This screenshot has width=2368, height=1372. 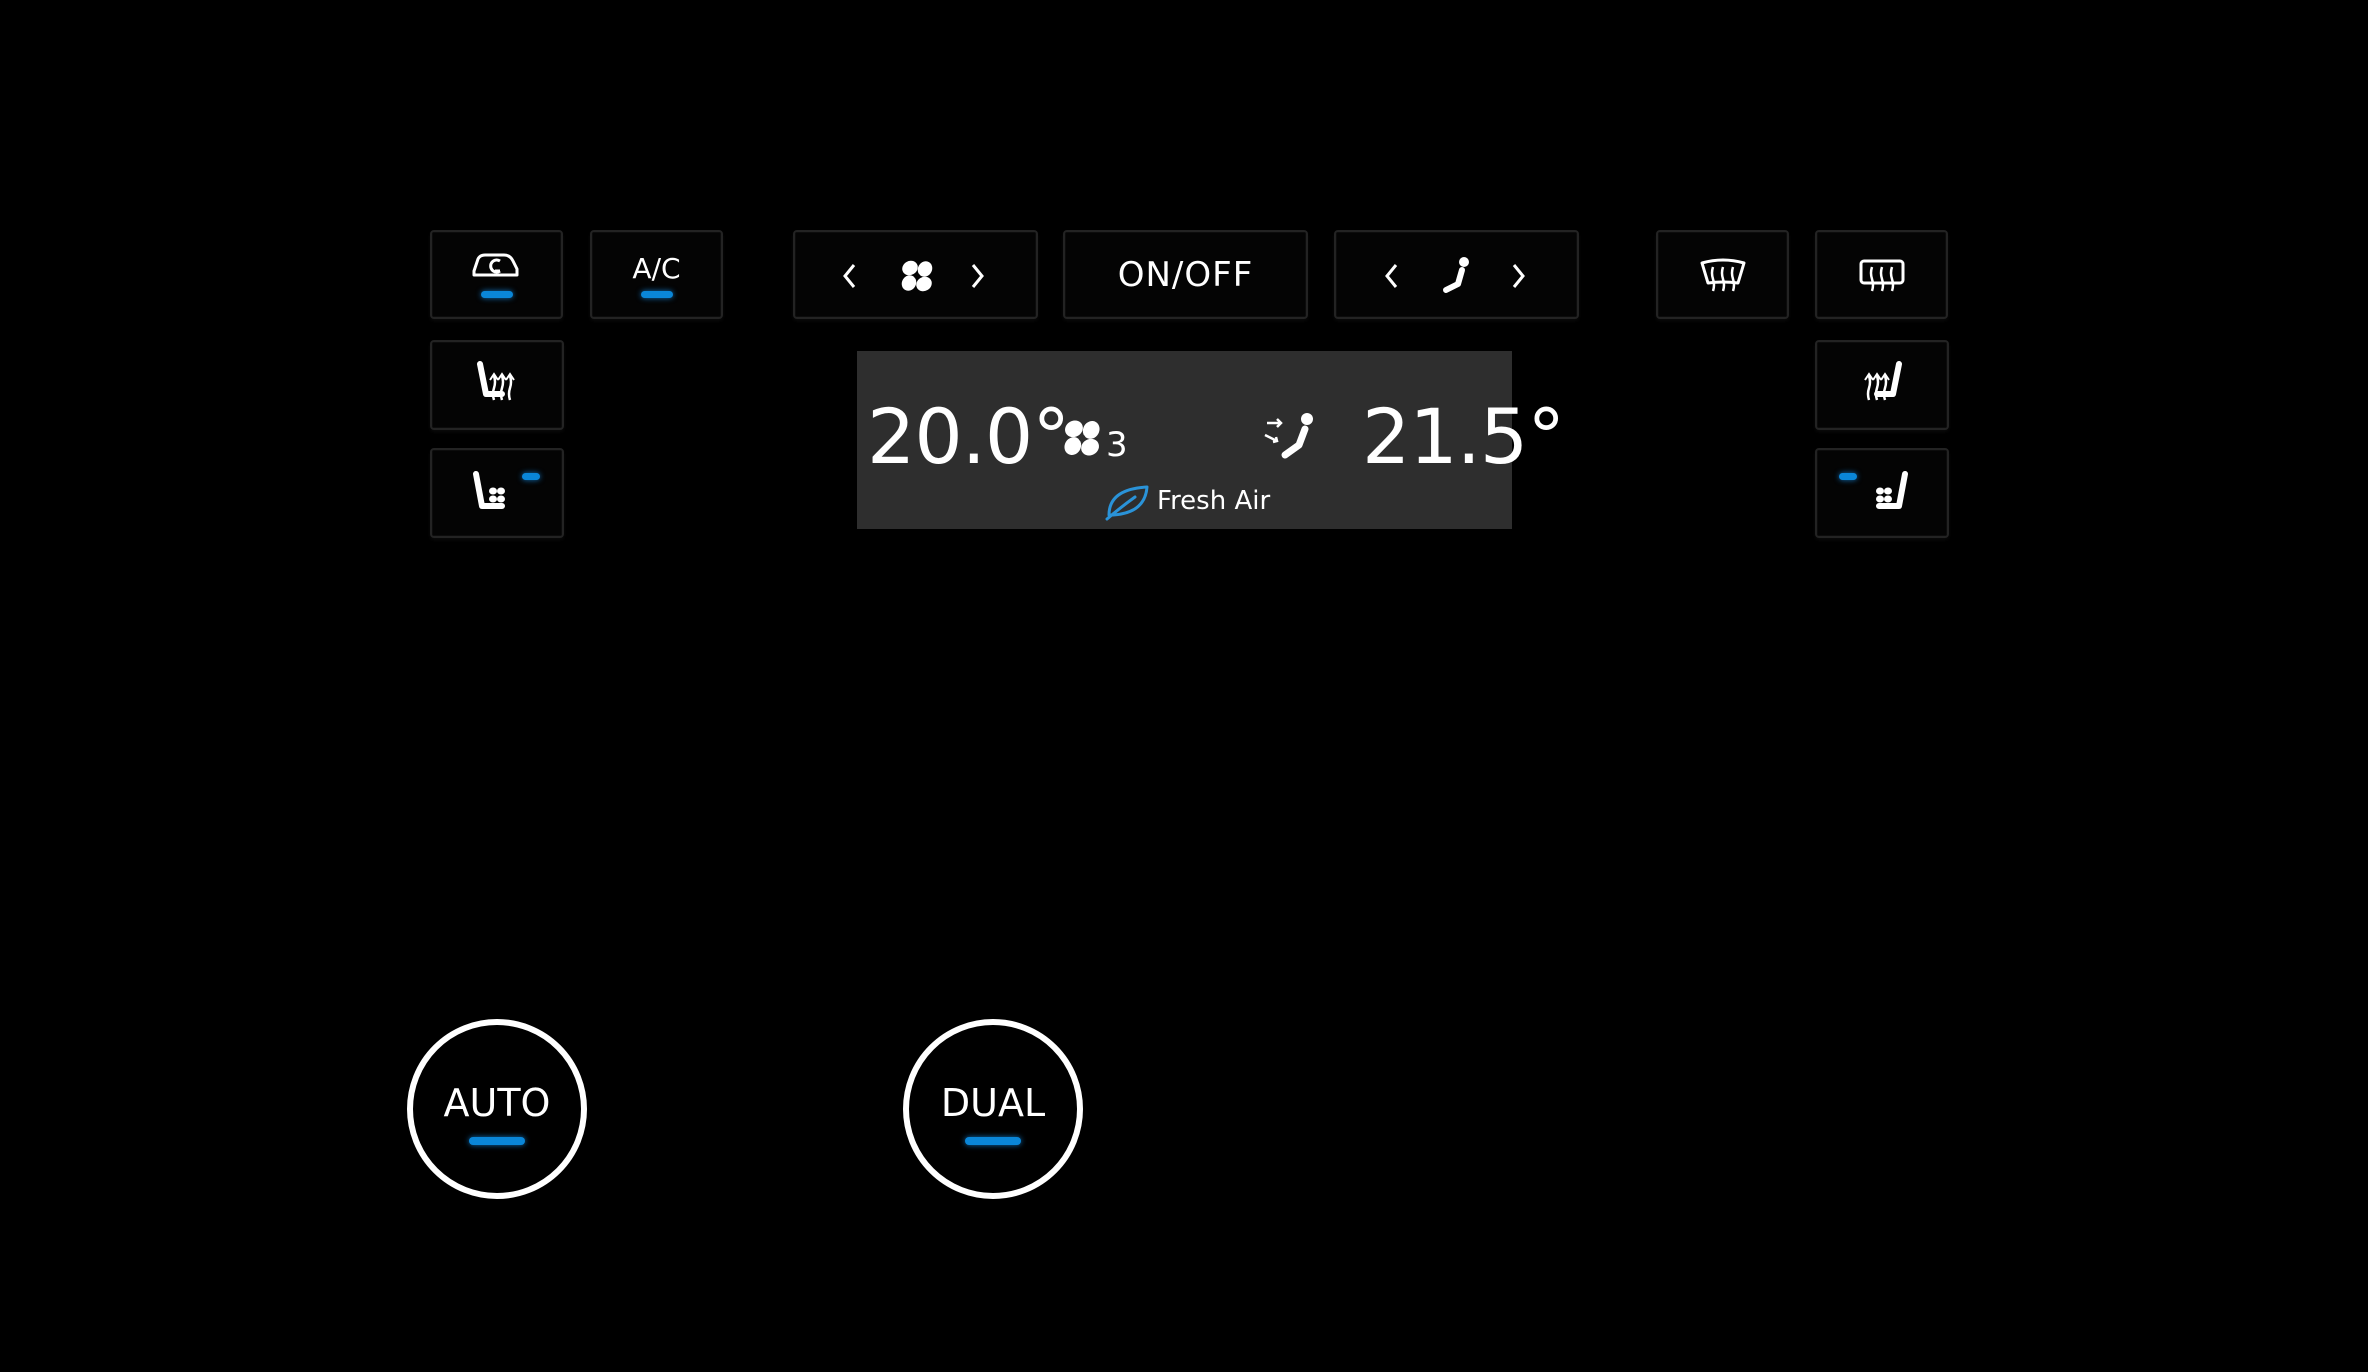 I want to click on dual-indicator, so click(x=993, y=1141).